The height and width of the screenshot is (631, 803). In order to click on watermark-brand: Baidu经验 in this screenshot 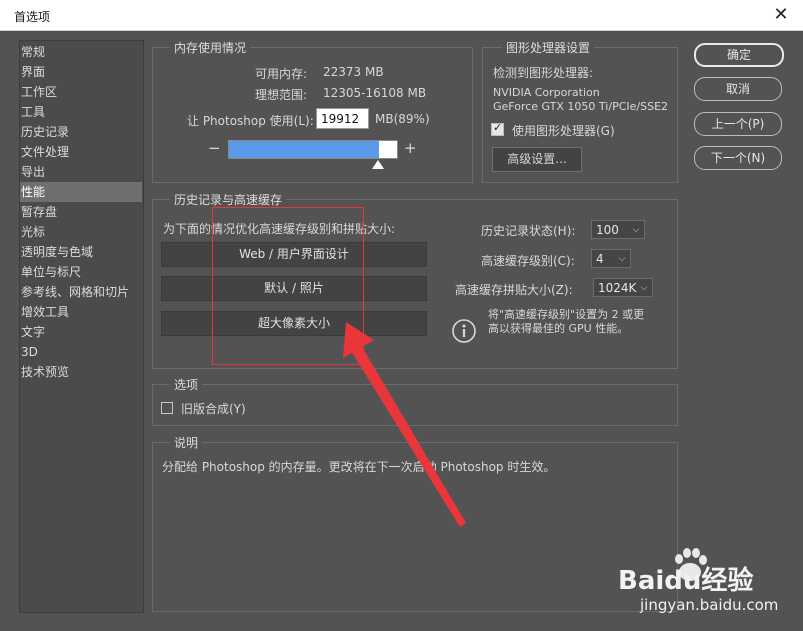, I will do `click(686, 581)`.